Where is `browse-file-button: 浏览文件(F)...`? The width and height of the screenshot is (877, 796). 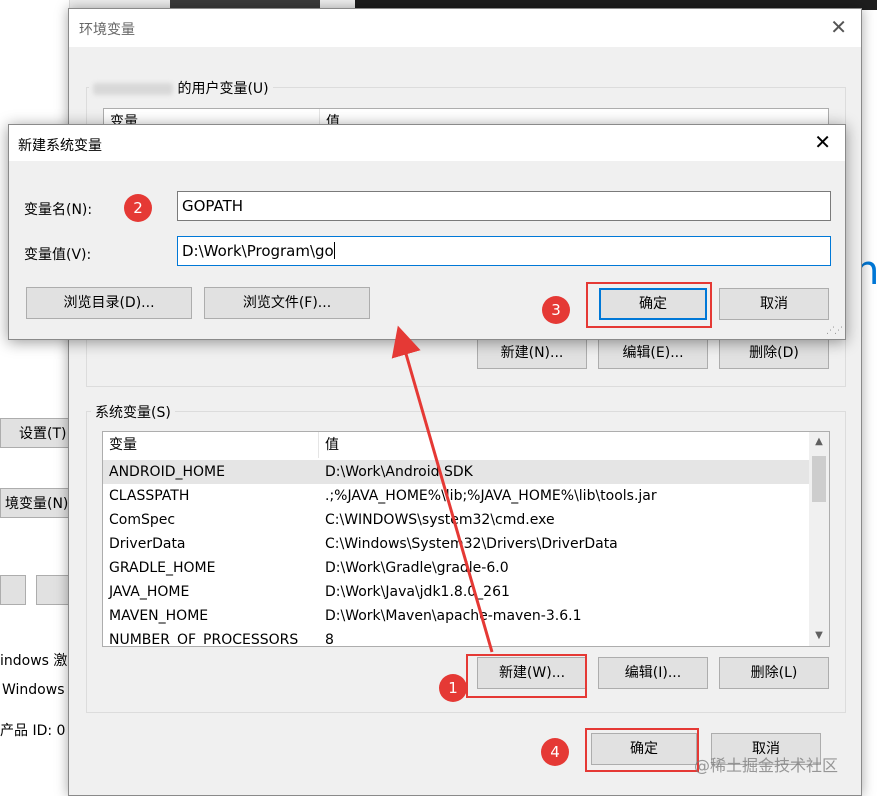 browse-file-button: 浏览文件(F)... is located at coordinates (287, 303).